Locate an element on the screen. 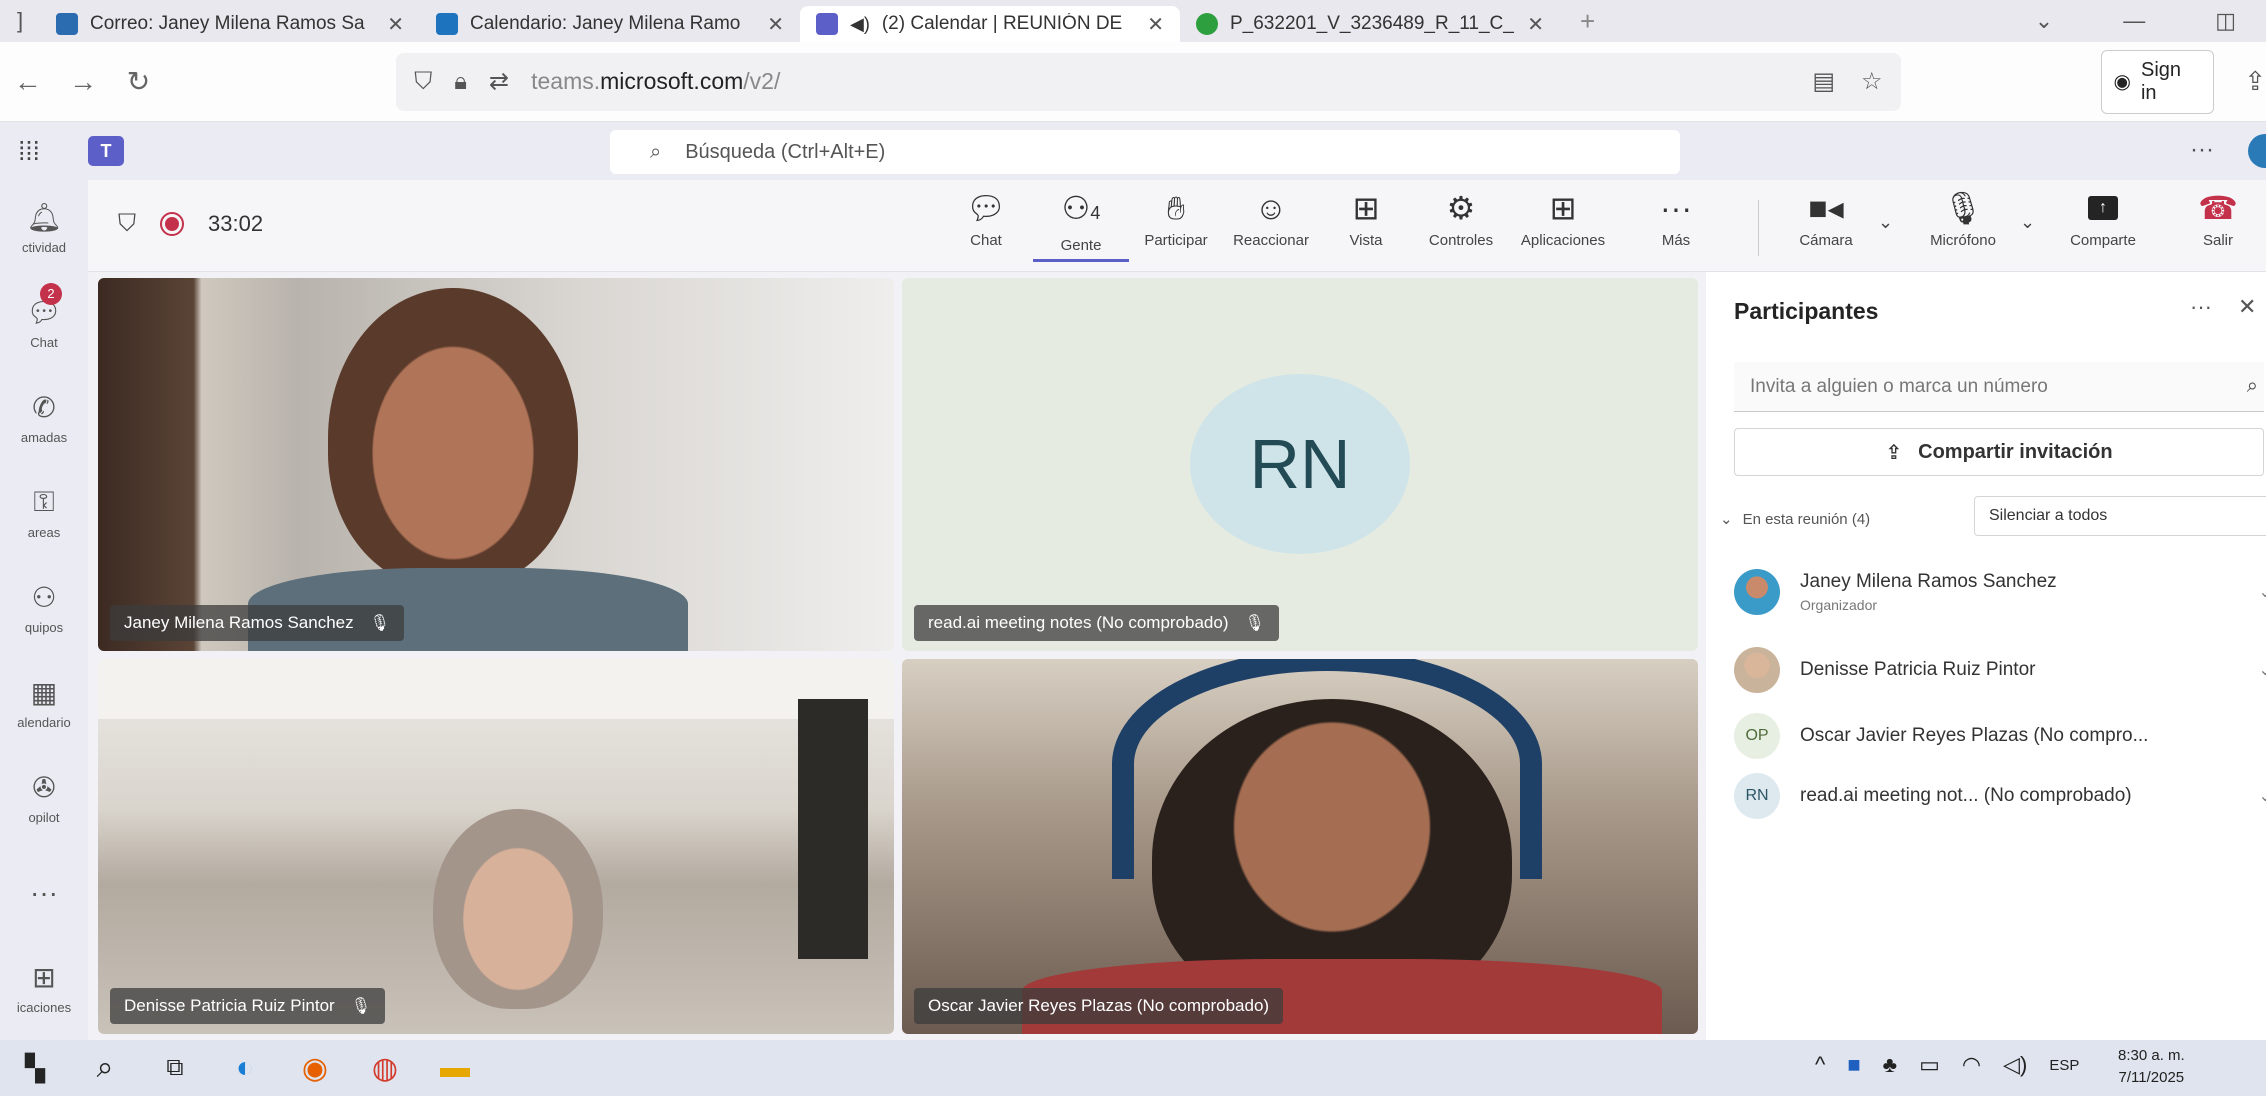  task-view-icon: ⧉ is located at coordinates (175, 1068).